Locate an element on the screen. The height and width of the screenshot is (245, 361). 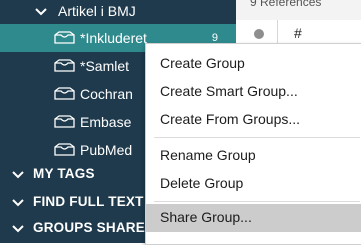
references-count-label: 9 References is located at coordinates (286, 4).